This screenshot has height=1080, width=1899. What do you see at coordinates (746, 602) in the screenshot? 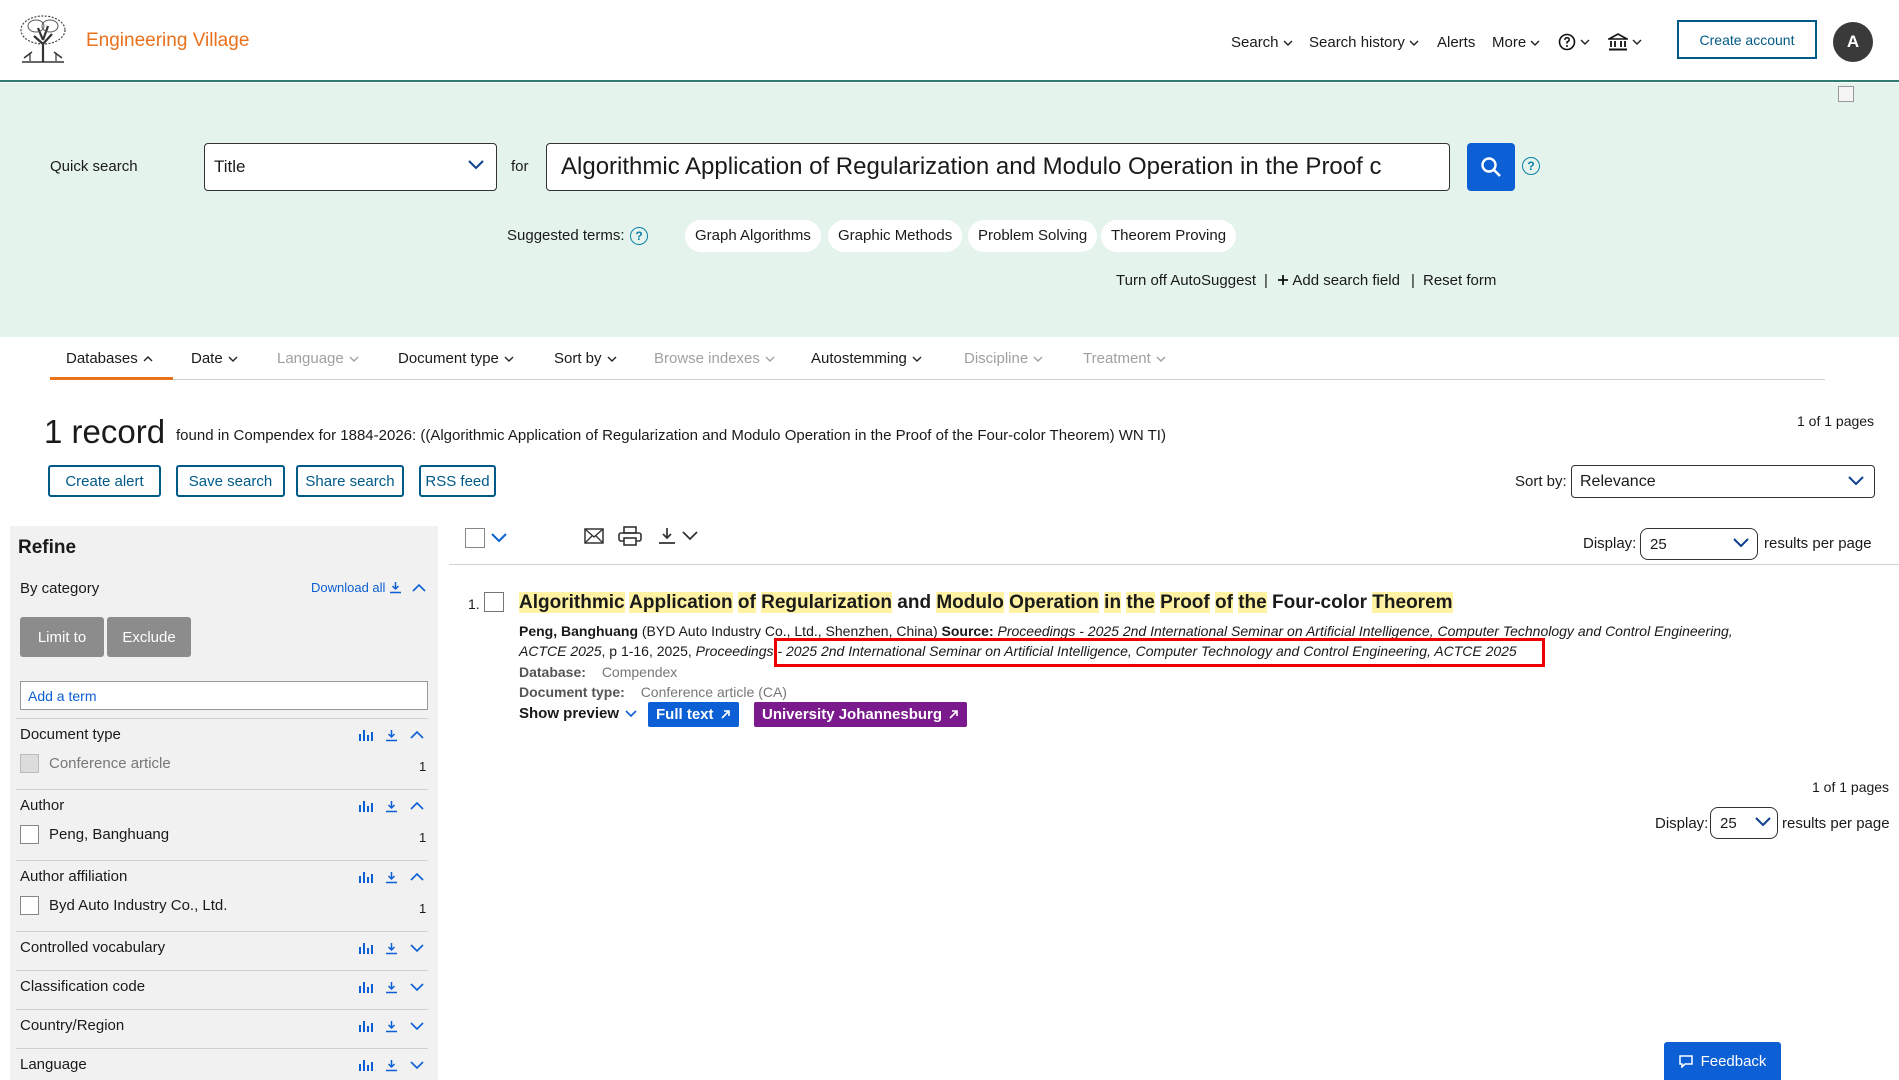
I see `title-word-highlighted: of` at bounding box center [746, 602].